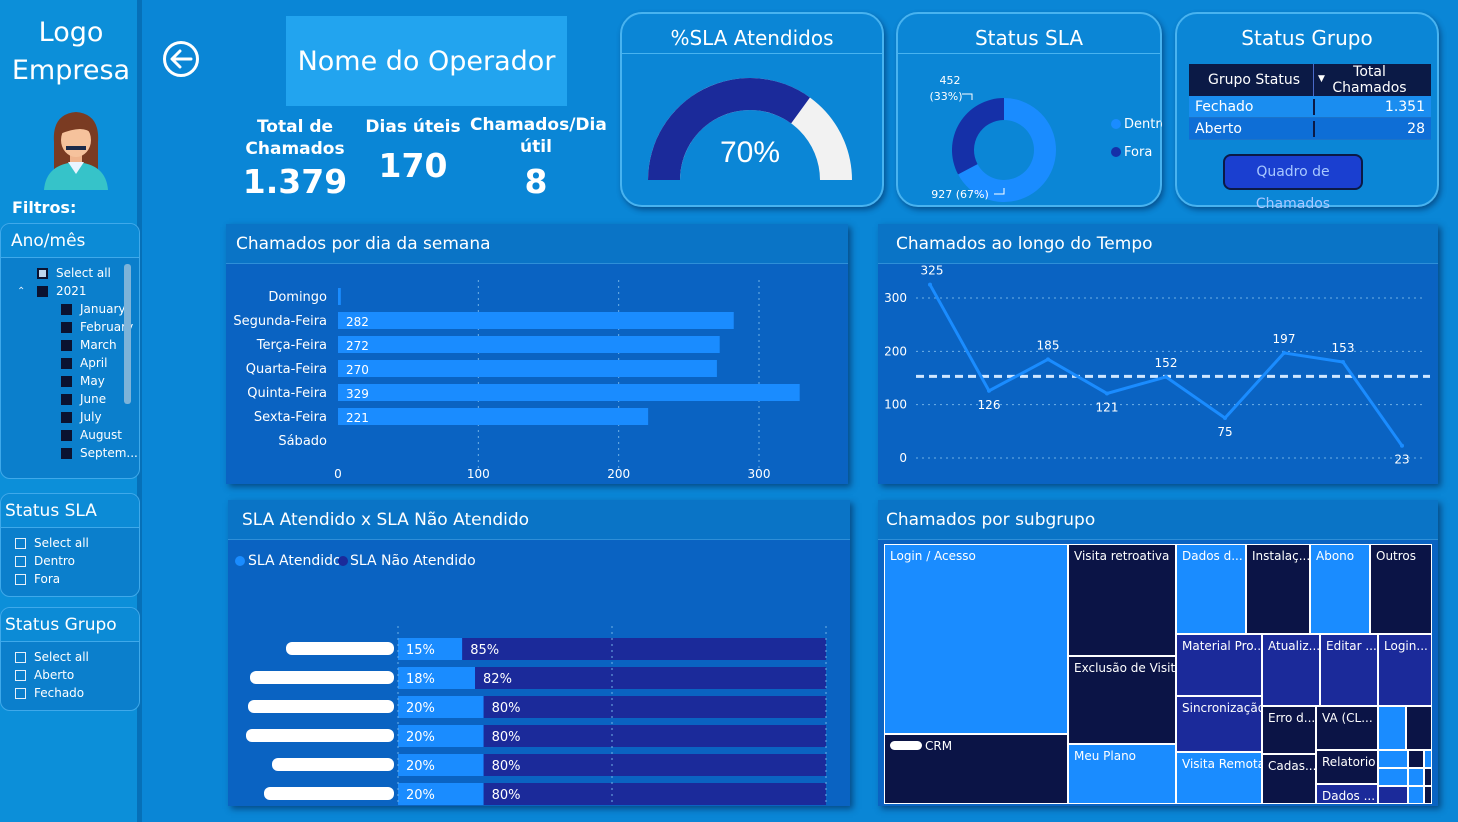  Describe the element at coordinates (1340, 589) in the screenshot. I see `treemap-cell: Abono` at that location.